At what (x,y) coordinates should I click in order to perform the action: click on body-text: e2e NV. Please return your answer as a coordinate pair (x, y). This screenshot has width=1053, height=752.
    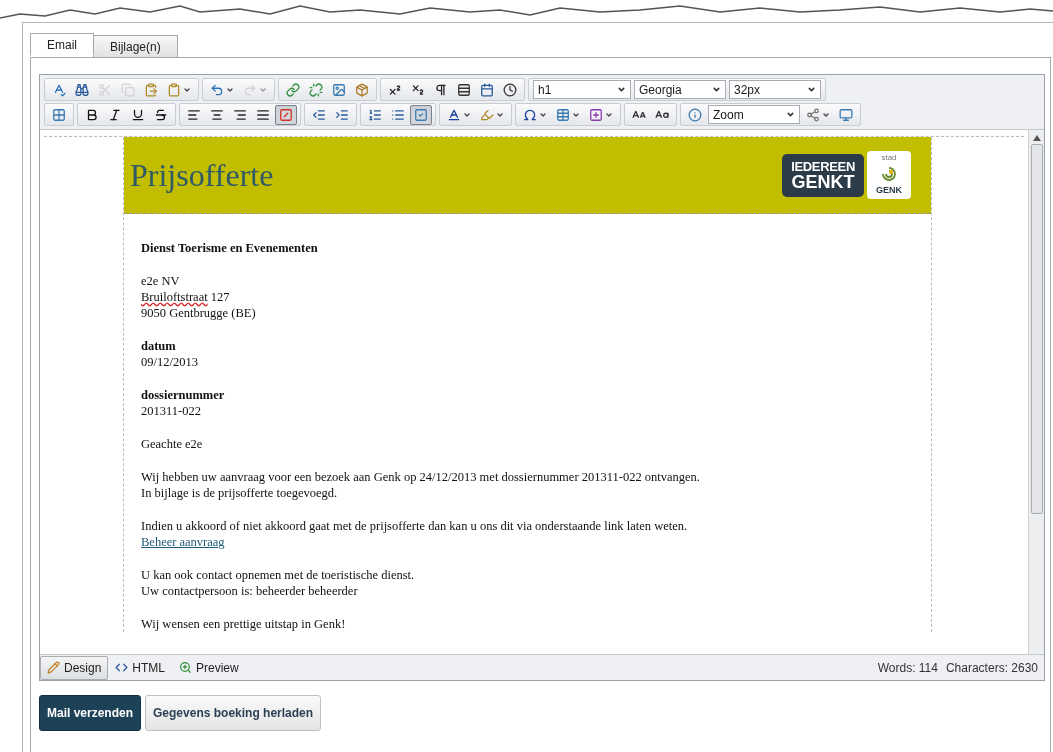
    Looking at the image, I should click on (160, 281).